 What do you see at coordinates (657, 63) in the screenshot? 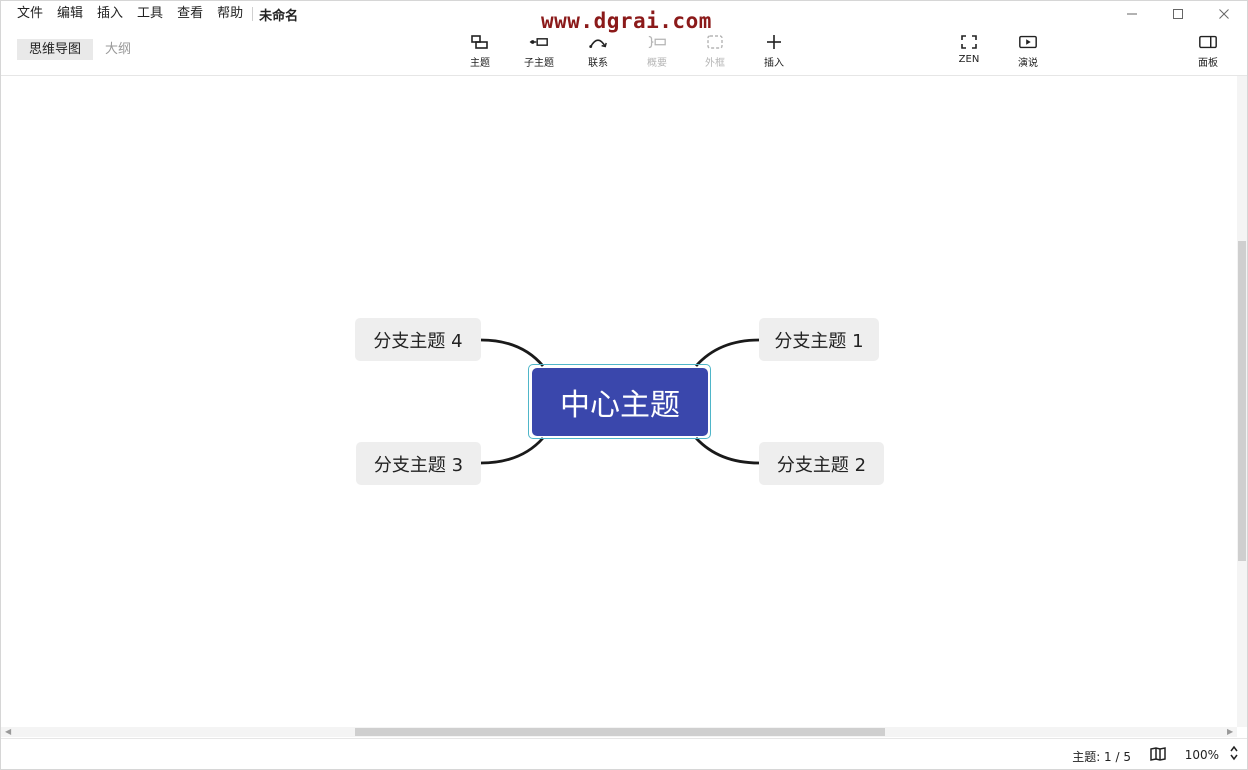
I see `summary-label: 概要` at bounding box center [657, 63].